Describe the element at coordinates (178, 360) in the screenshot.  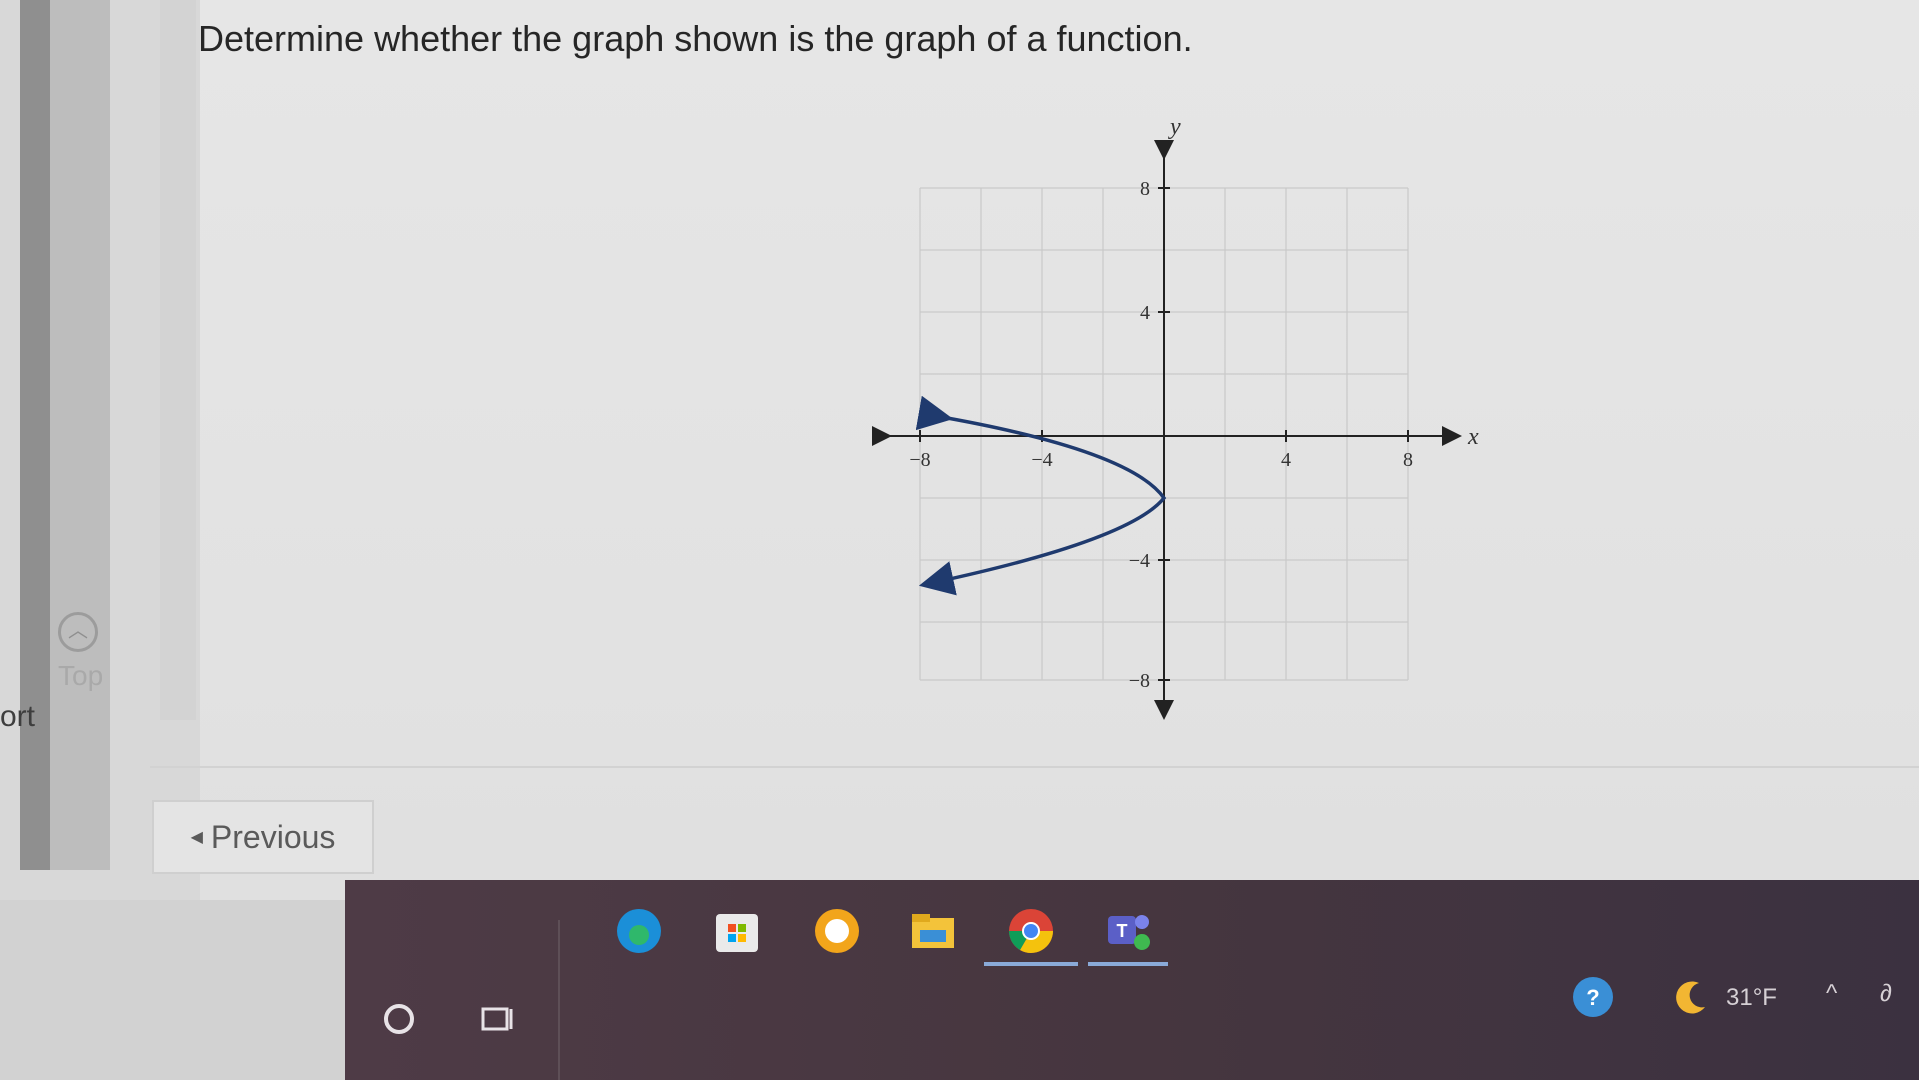
I see `panel-edge` at that location.